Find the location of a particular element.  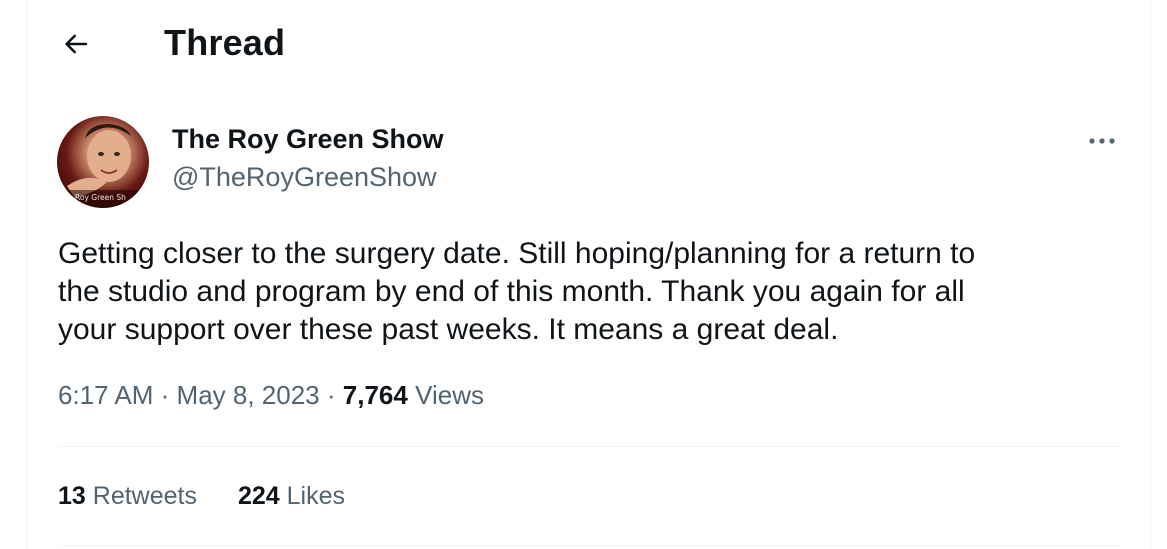

avatar-caption: Roy Green Sh is located at coordinates (100, 197).